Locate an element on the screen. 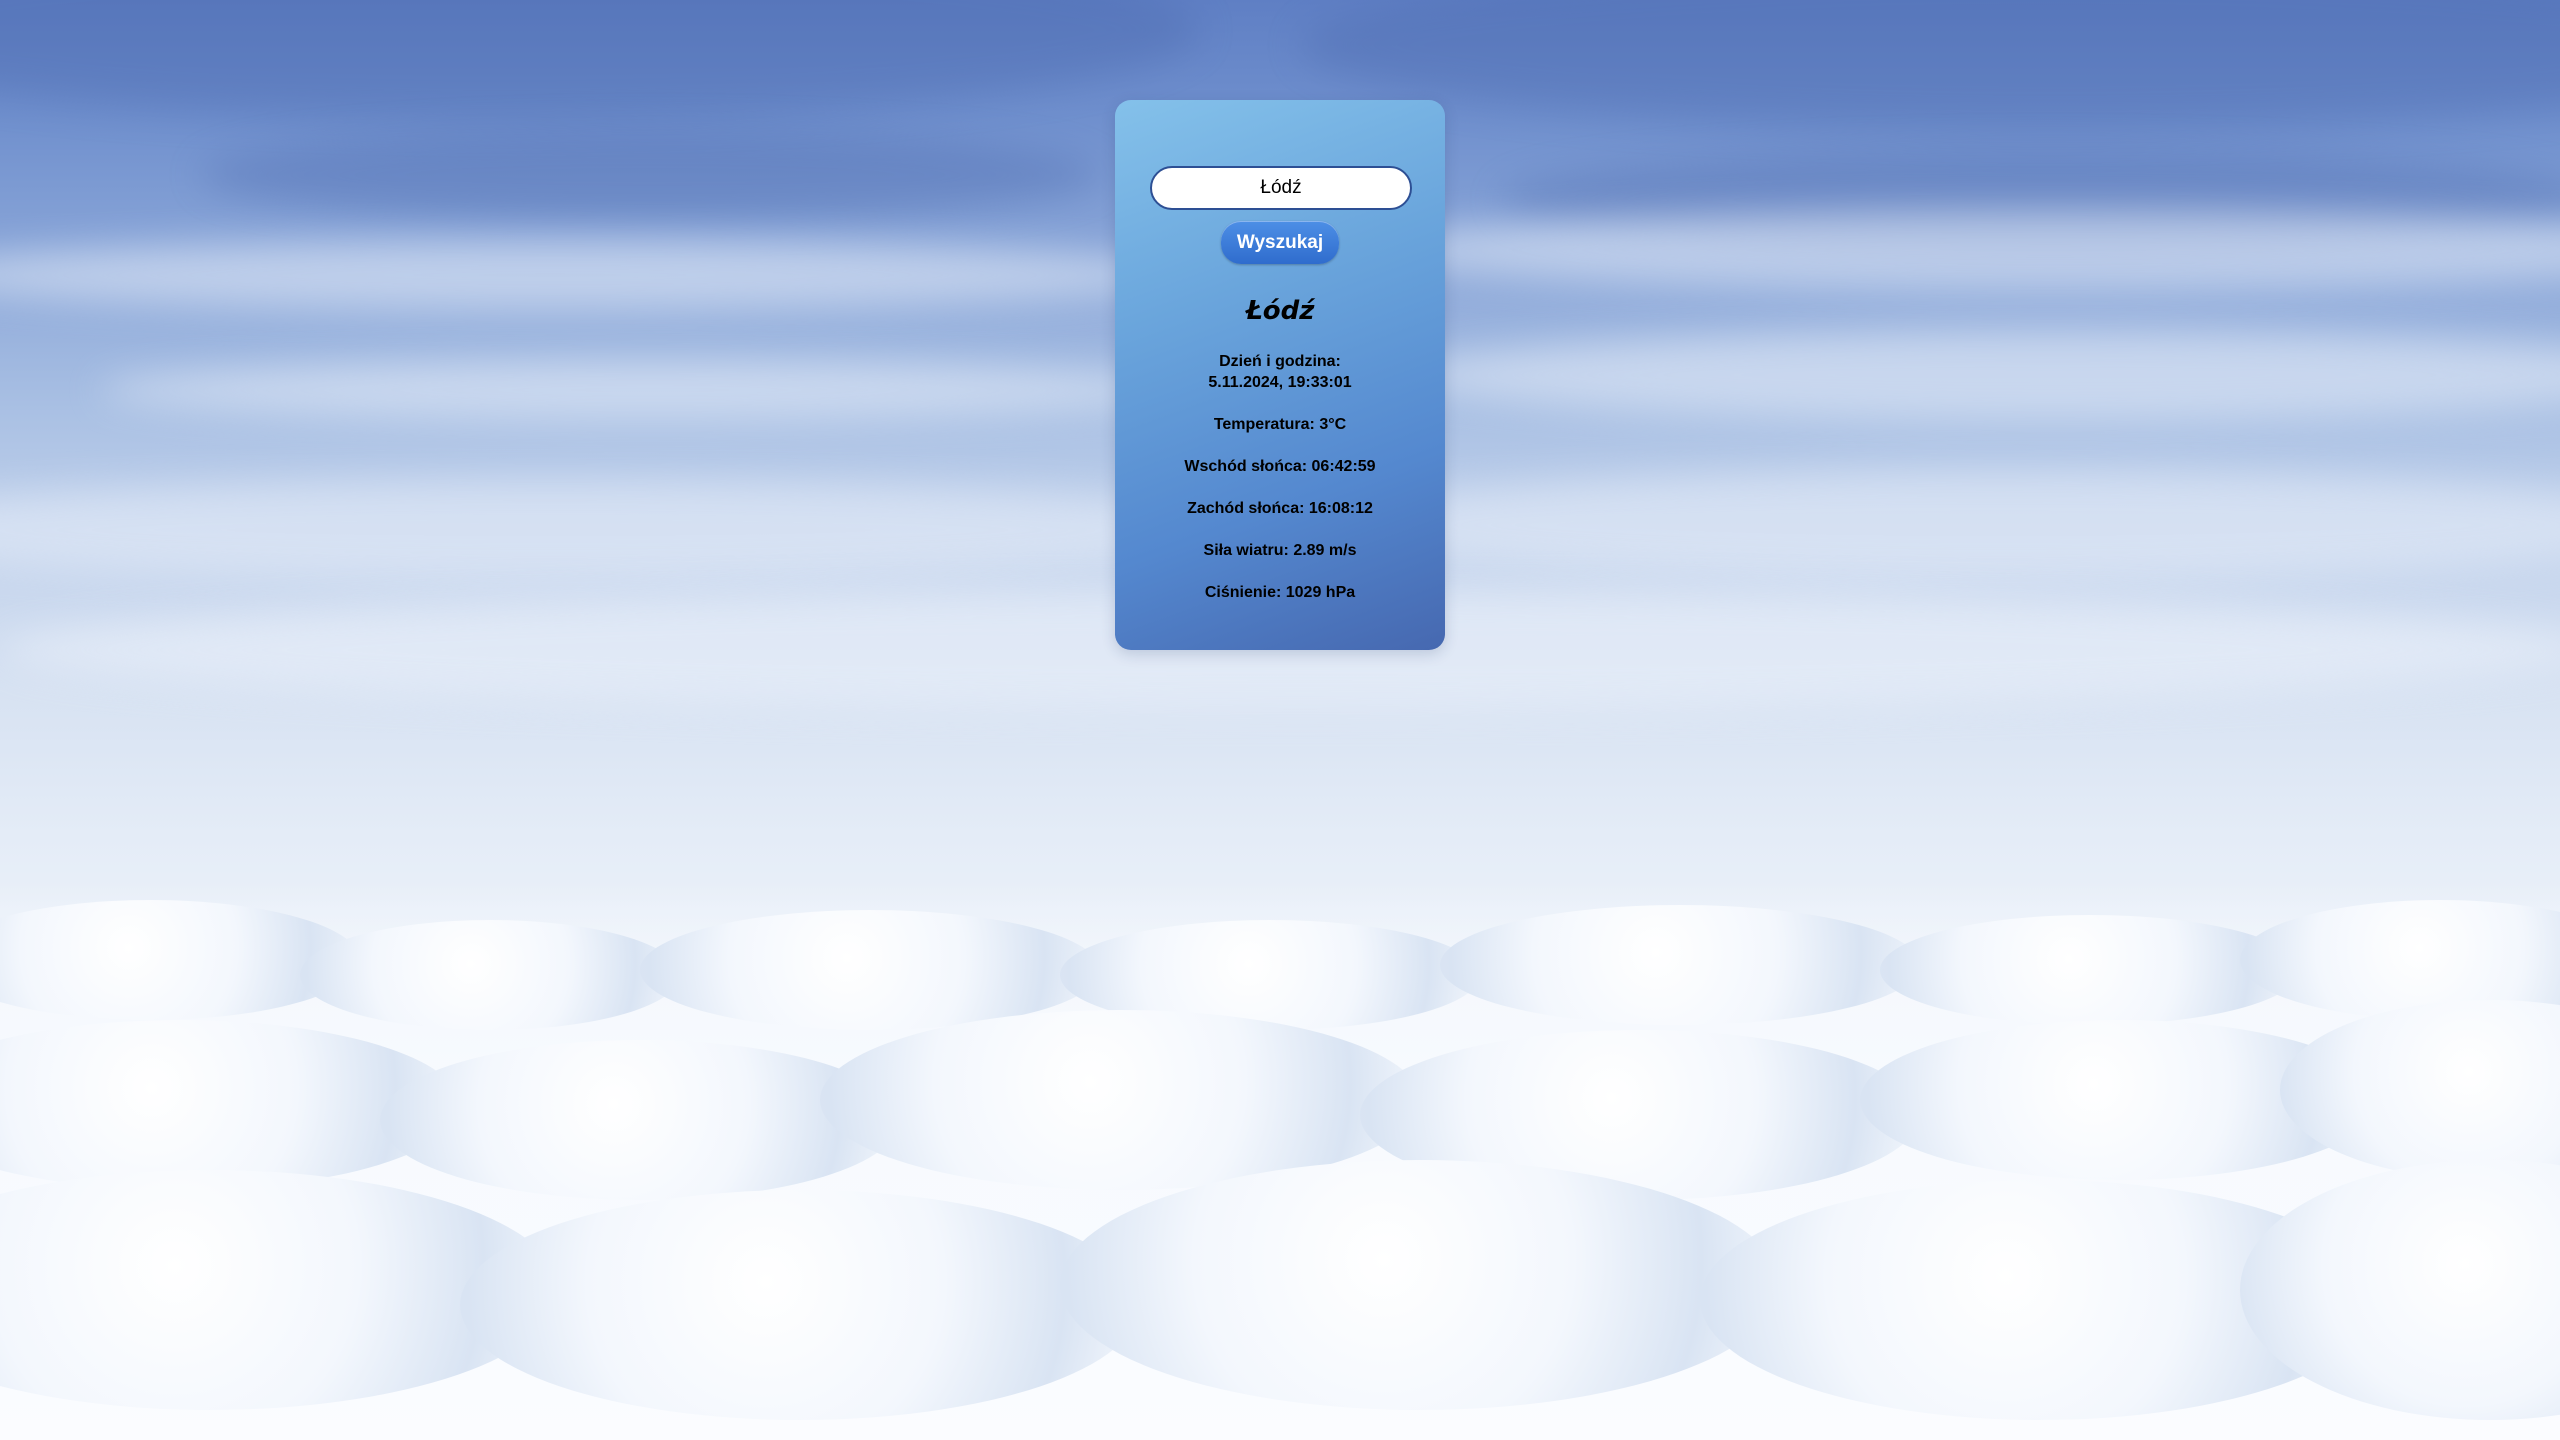 Image resolution: width=2560 pixels, height=1440 pixels. datetime-label: Dzień i godzina: is located at coordinates (1280, 361).